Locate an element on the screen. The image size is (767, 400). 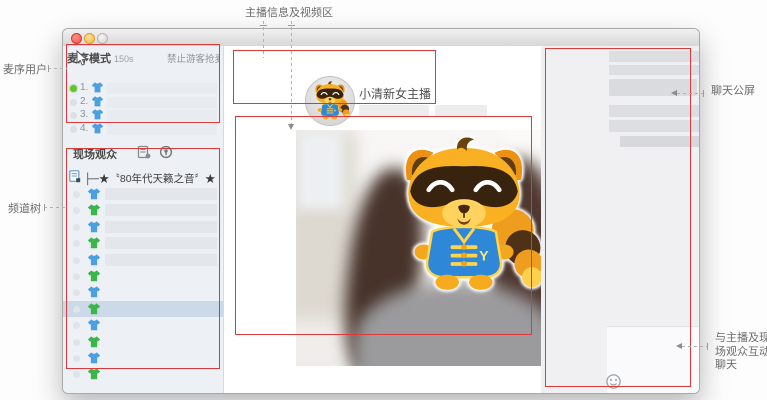
mic-queue-number: 3. is located at coordinates (84, 114).